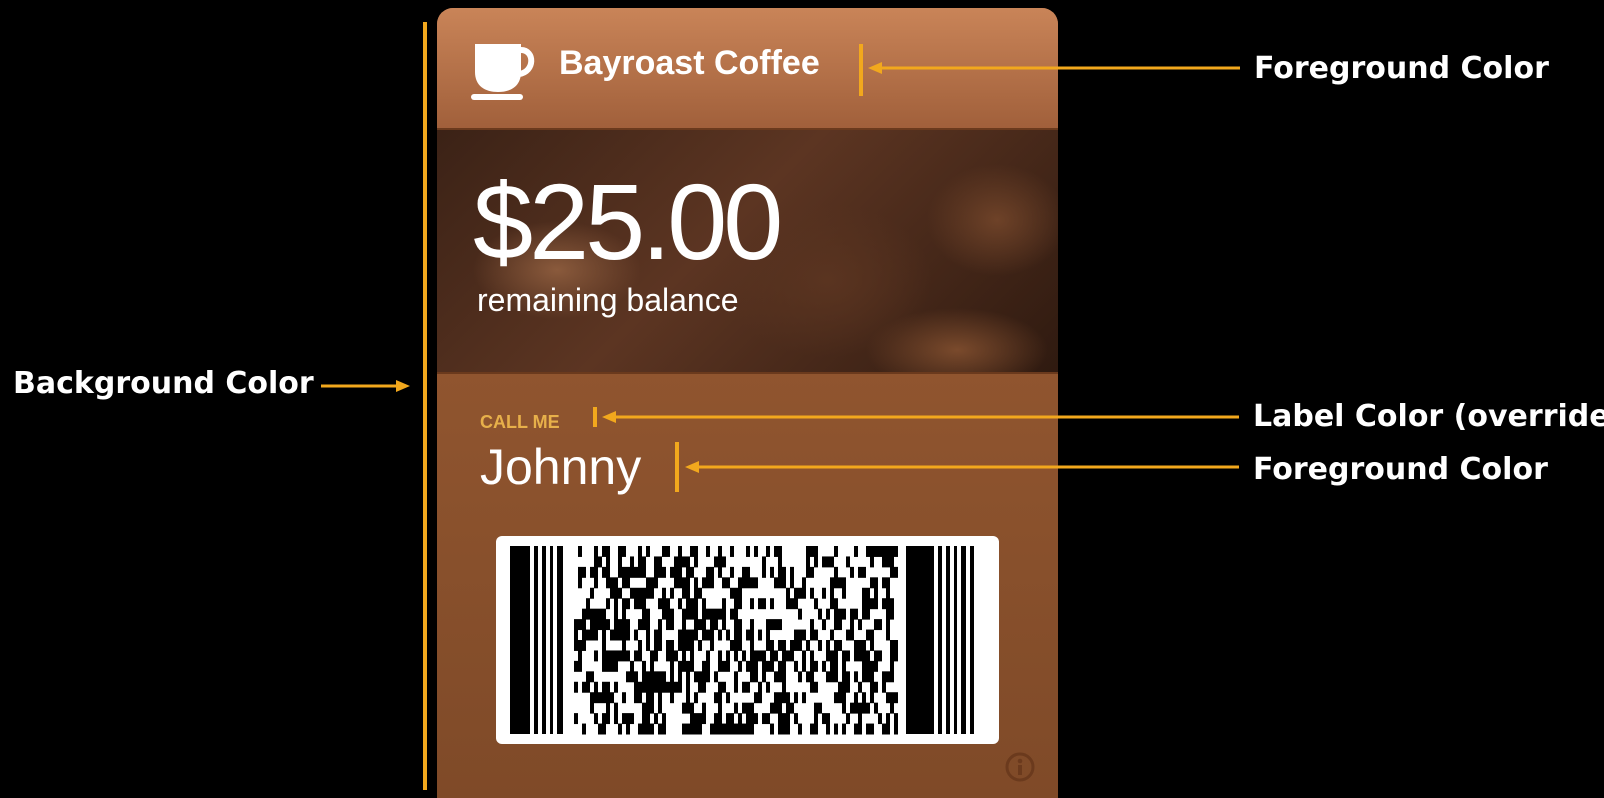 The width and height of the screenshot is (1604, 798). What do you see at coordinates (692, 467) in the screenshot?
I see `value-arrow-head` at bounding box center [692, 467].